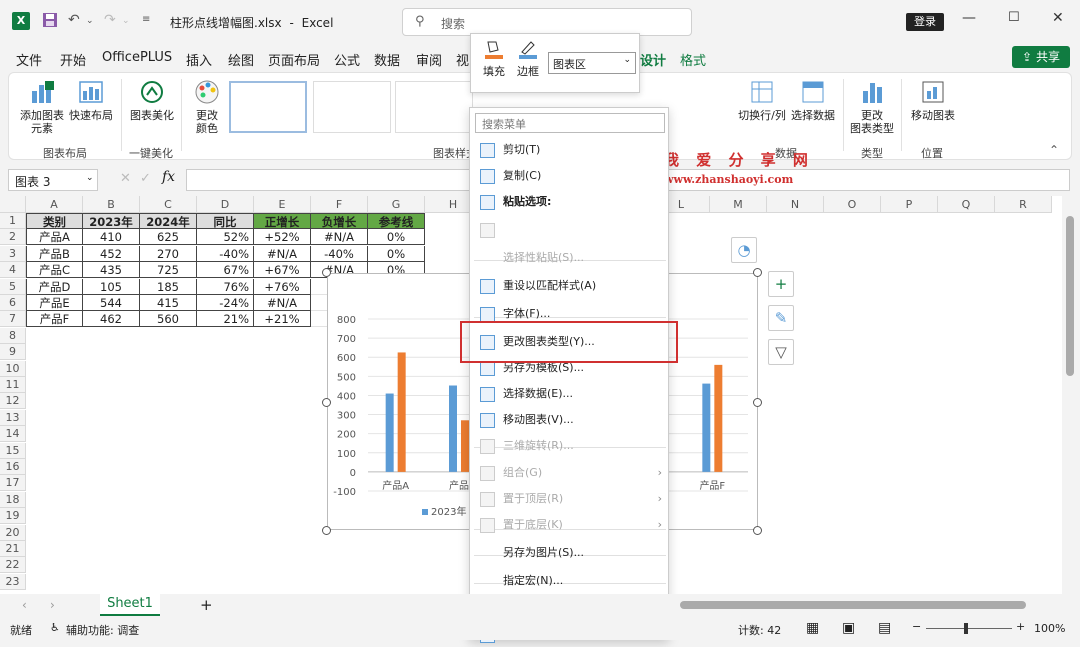 The width and height of the screenshot is (1080, 647). What do you see at coordinates (812, 628) in the screenshot?
I see `normal-view-icon: ▦` at bounding box center [812, 628].